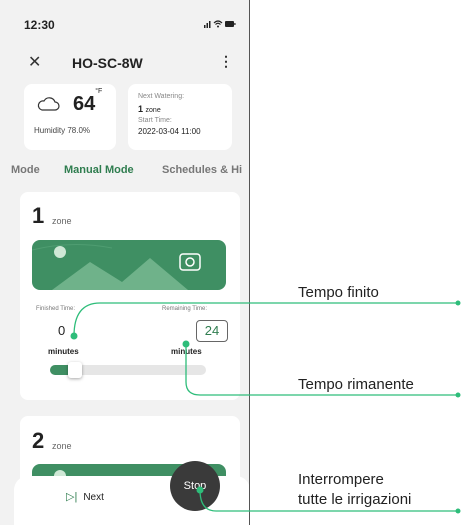 The image size is (461, 525). Describe the element at coordinates (356, 384) in the screenshot. I see `callout-remaining-time: Tempo rimanente` at that location.